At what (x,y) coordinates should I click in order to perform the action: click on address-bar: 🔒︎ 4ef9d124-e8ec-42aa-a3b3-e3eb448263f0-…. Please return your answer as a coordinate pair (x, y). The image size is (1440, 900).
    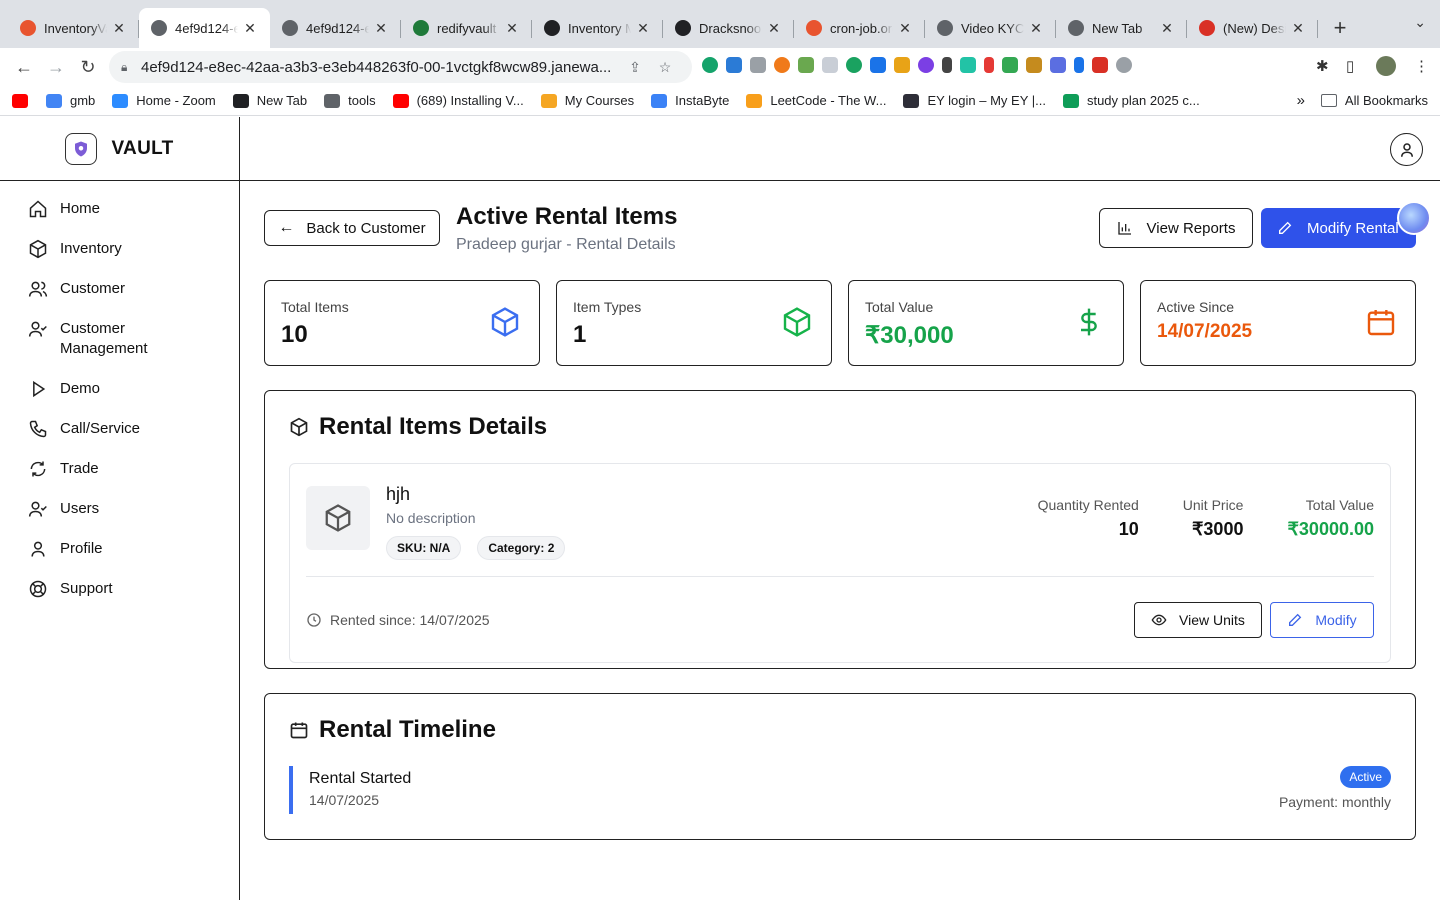
    Looking at the image, I should click on (400, 67).